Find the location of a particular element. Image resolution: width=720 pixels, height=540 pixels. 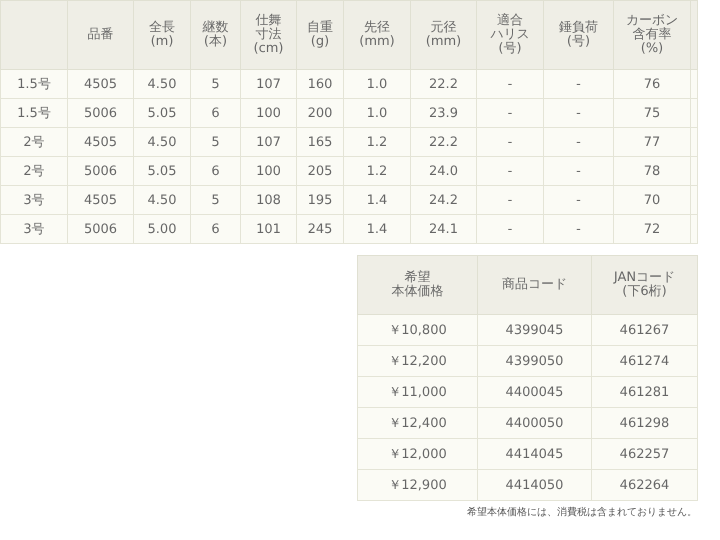

column-header: 継数 is located at coordinates (215, 28).